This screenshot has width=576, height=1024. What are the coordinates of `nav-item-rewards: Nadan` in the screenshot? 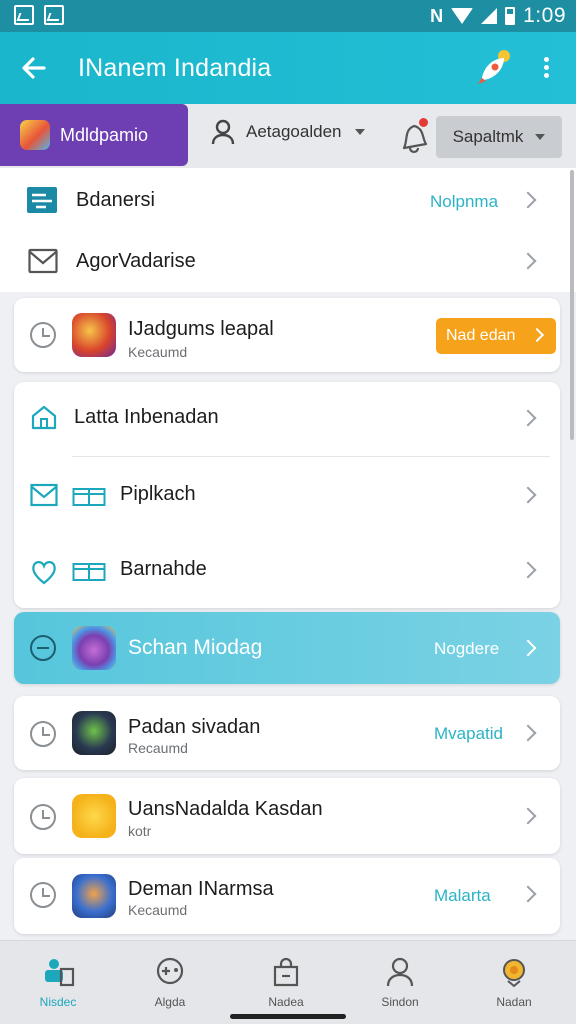 It's located at (514, 982).